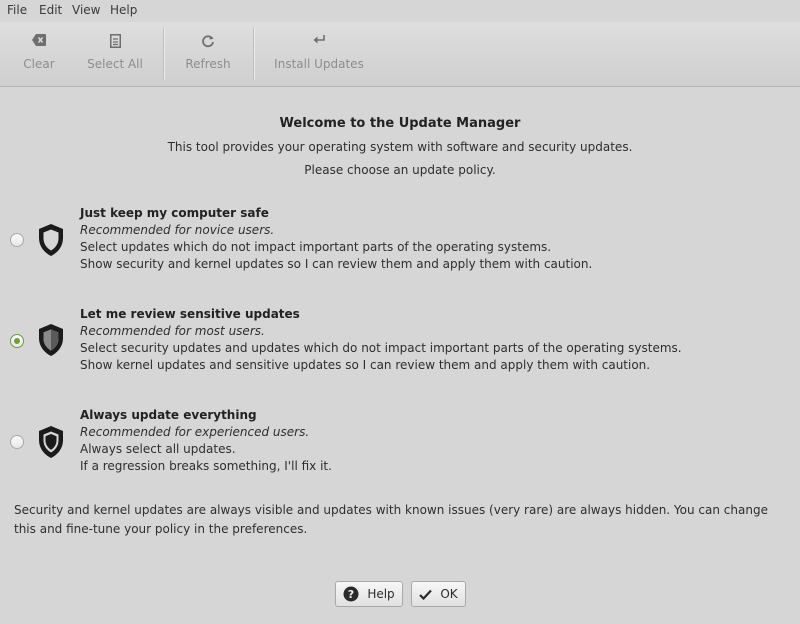  What do you see at coordinates (319, 64) in the screenshot?
I see `install-updates-label: Install Updates` at bounding box center [319, 64].